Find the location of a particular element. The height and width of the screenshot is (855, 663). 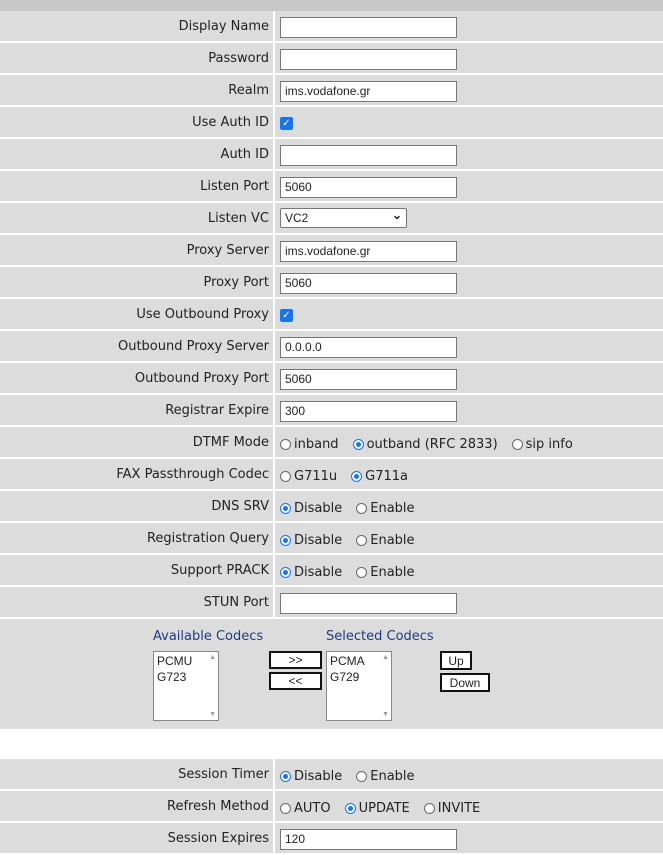

registrar-expire-input: 300 is located at coordinates (368, 411).